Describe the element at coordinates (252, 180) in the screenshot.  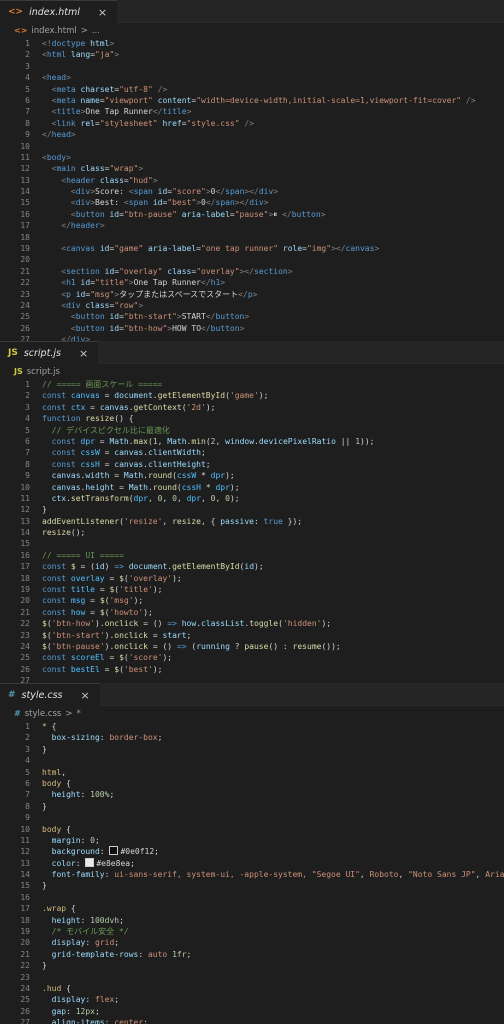
I see `code-line: 13 <header class="hud">` at that location.